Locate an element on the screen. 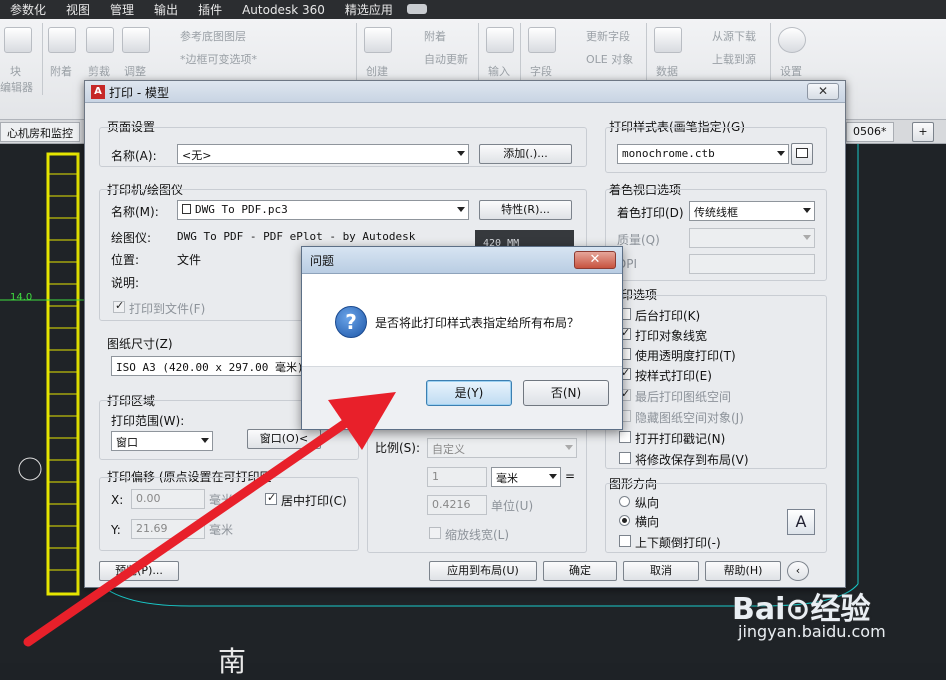 The width and height of the screenshot is (946, 680). offset-y-input: 21.69 is located at coordinates (168, 529).